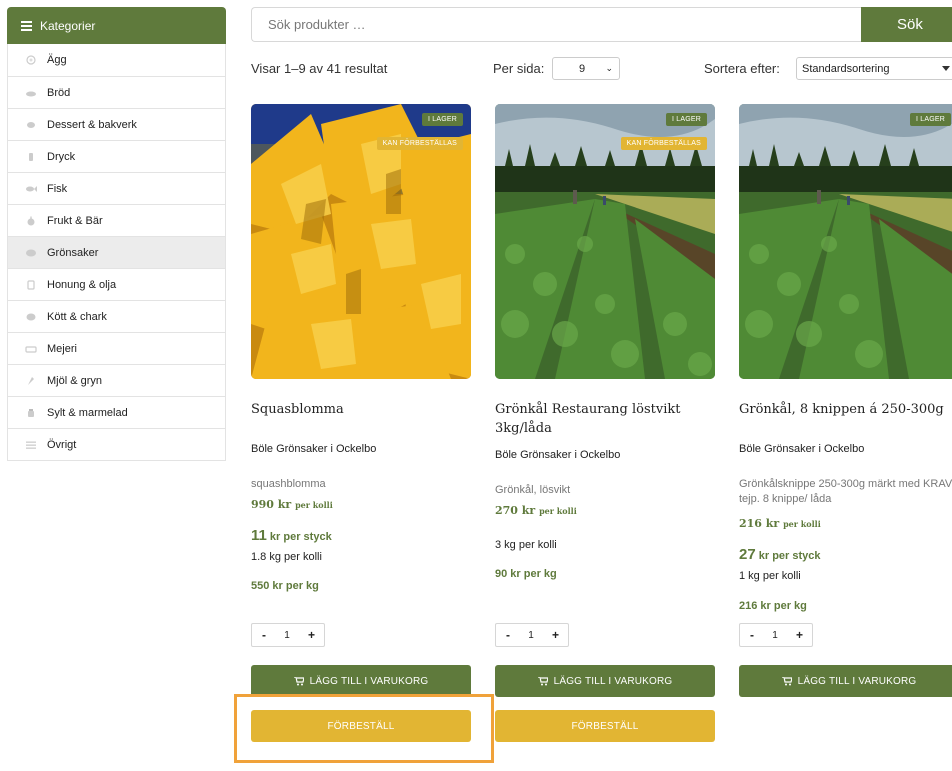  I want to click on sidebar-item-label: Mjöl & gryn, so click(75, 380).